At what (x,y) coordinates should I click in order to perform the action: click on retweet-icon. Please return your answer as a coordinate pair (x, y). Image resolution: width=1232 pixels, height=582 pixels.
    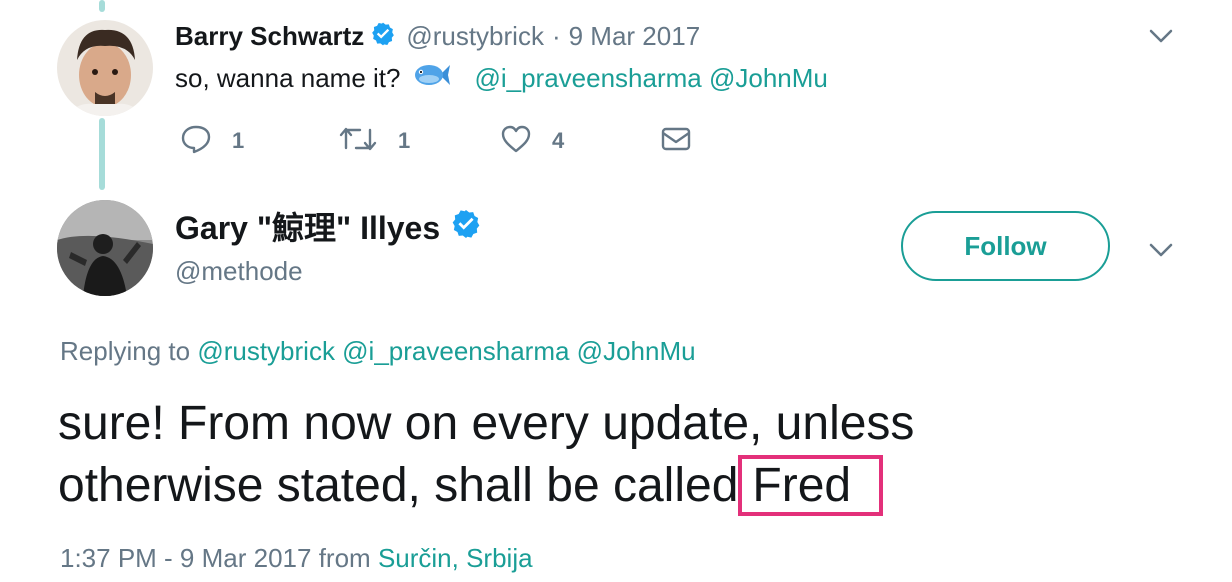
    Looking at the image, I should click on (358, 141).